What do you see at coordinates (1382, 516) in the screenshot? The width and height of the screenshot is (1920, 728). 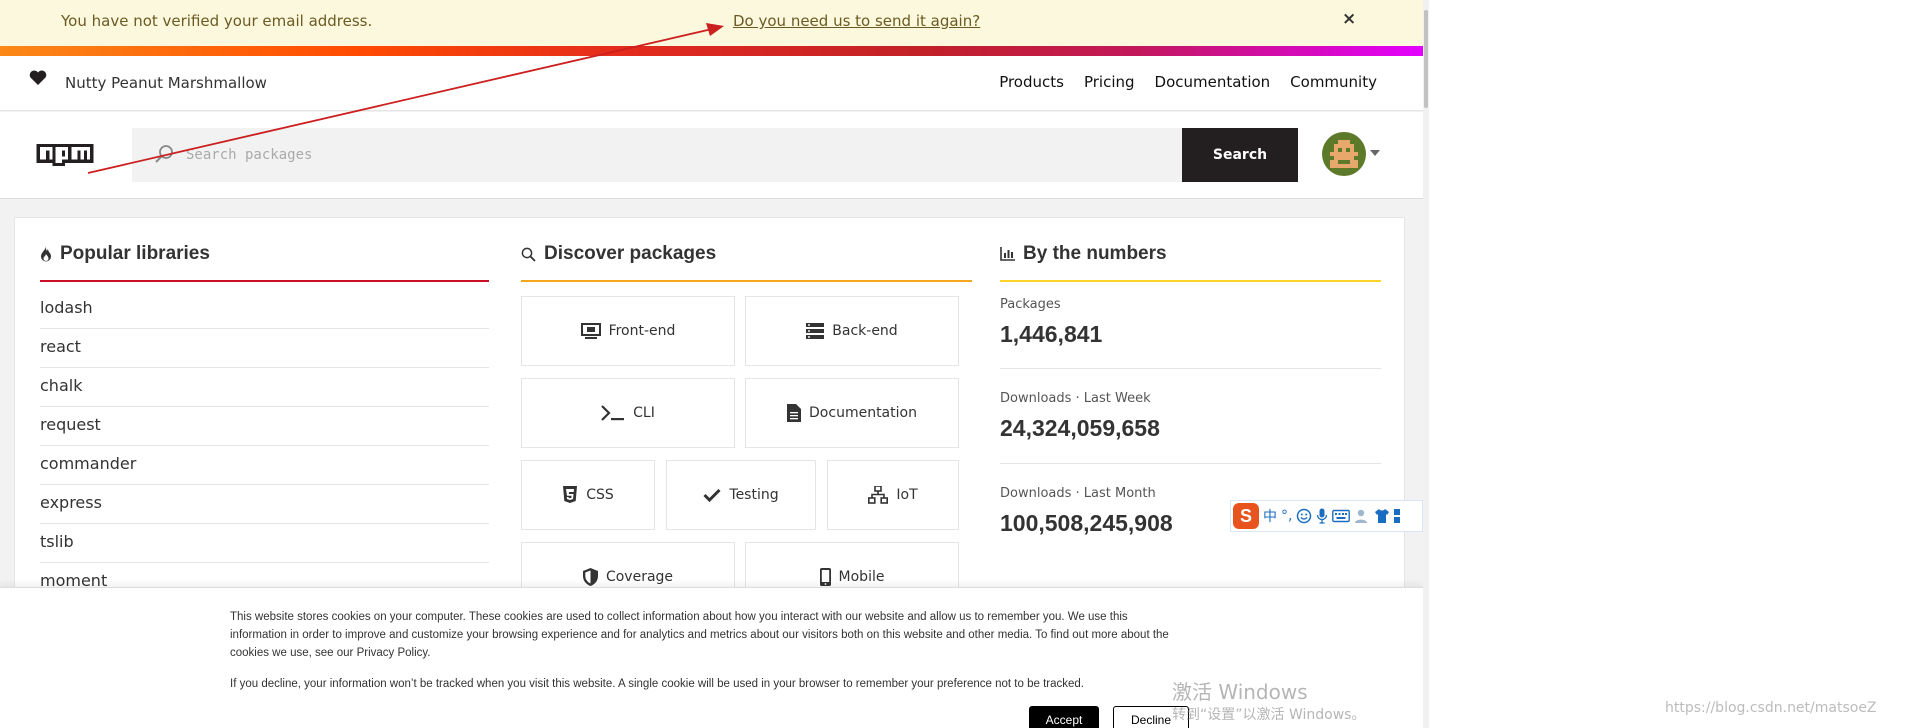 I see `skin-icon` at bounding box center [1382, 516].